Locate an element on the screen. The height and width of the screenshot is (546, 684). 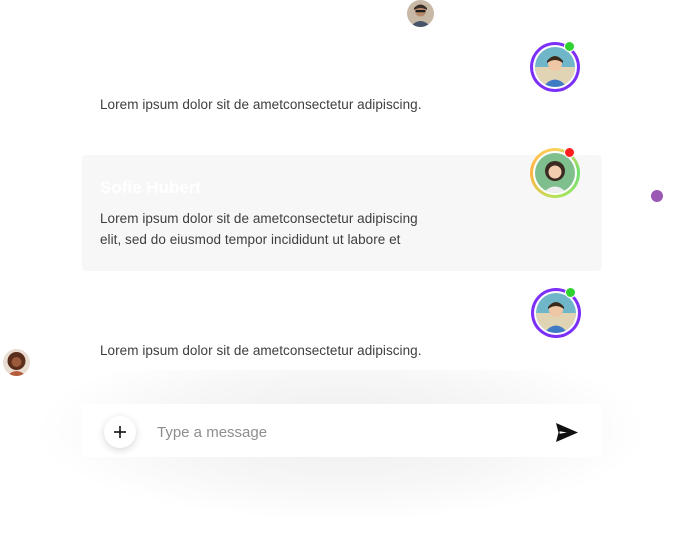
message-3-avatar is located at coordinates (556, 312).